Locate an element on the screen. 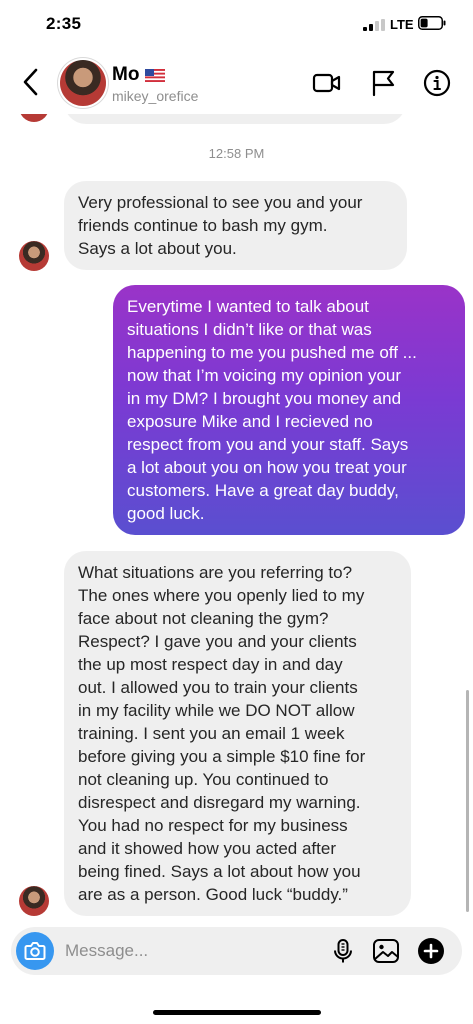 This screenshot has height=1024, width=473. message-composer is located at coordinates (236, 951).